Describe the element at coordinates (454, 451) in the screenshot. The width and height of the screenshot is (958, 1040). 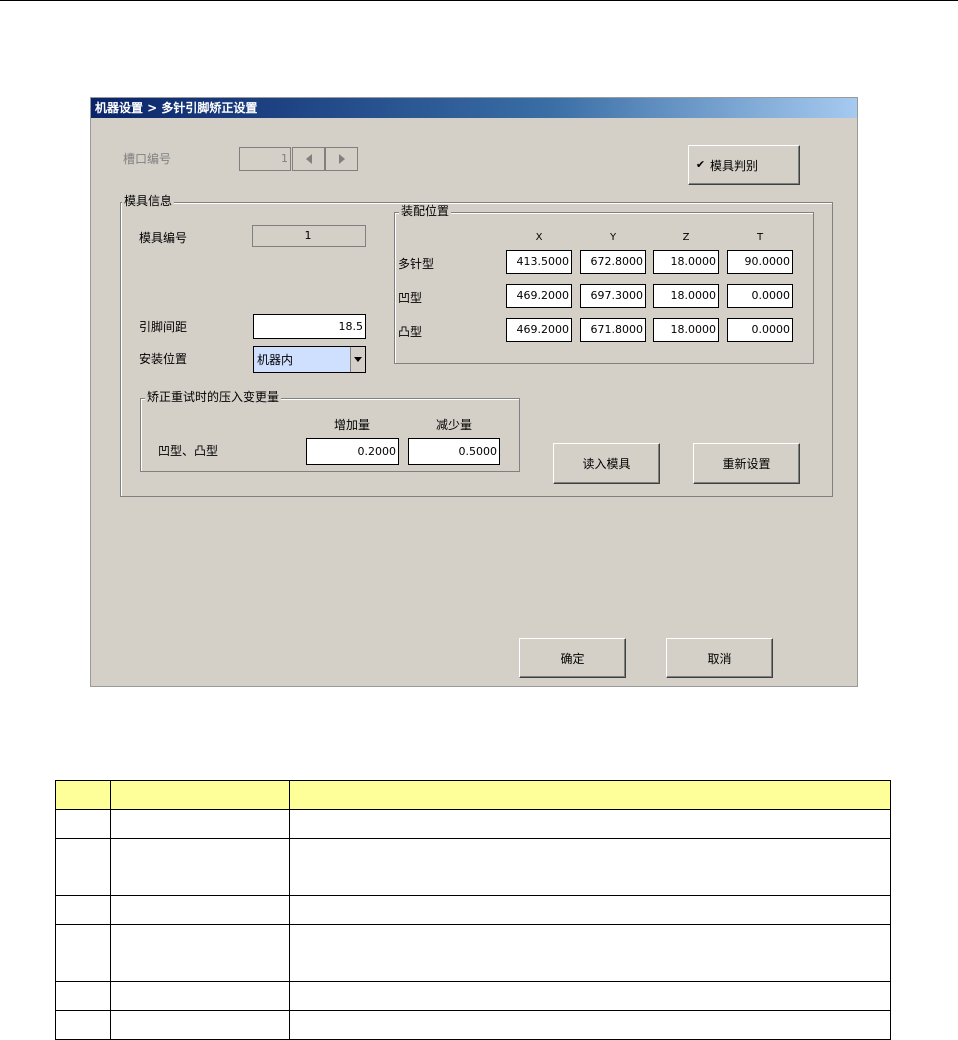
I see `decrease-input: 0.5000` at that location.